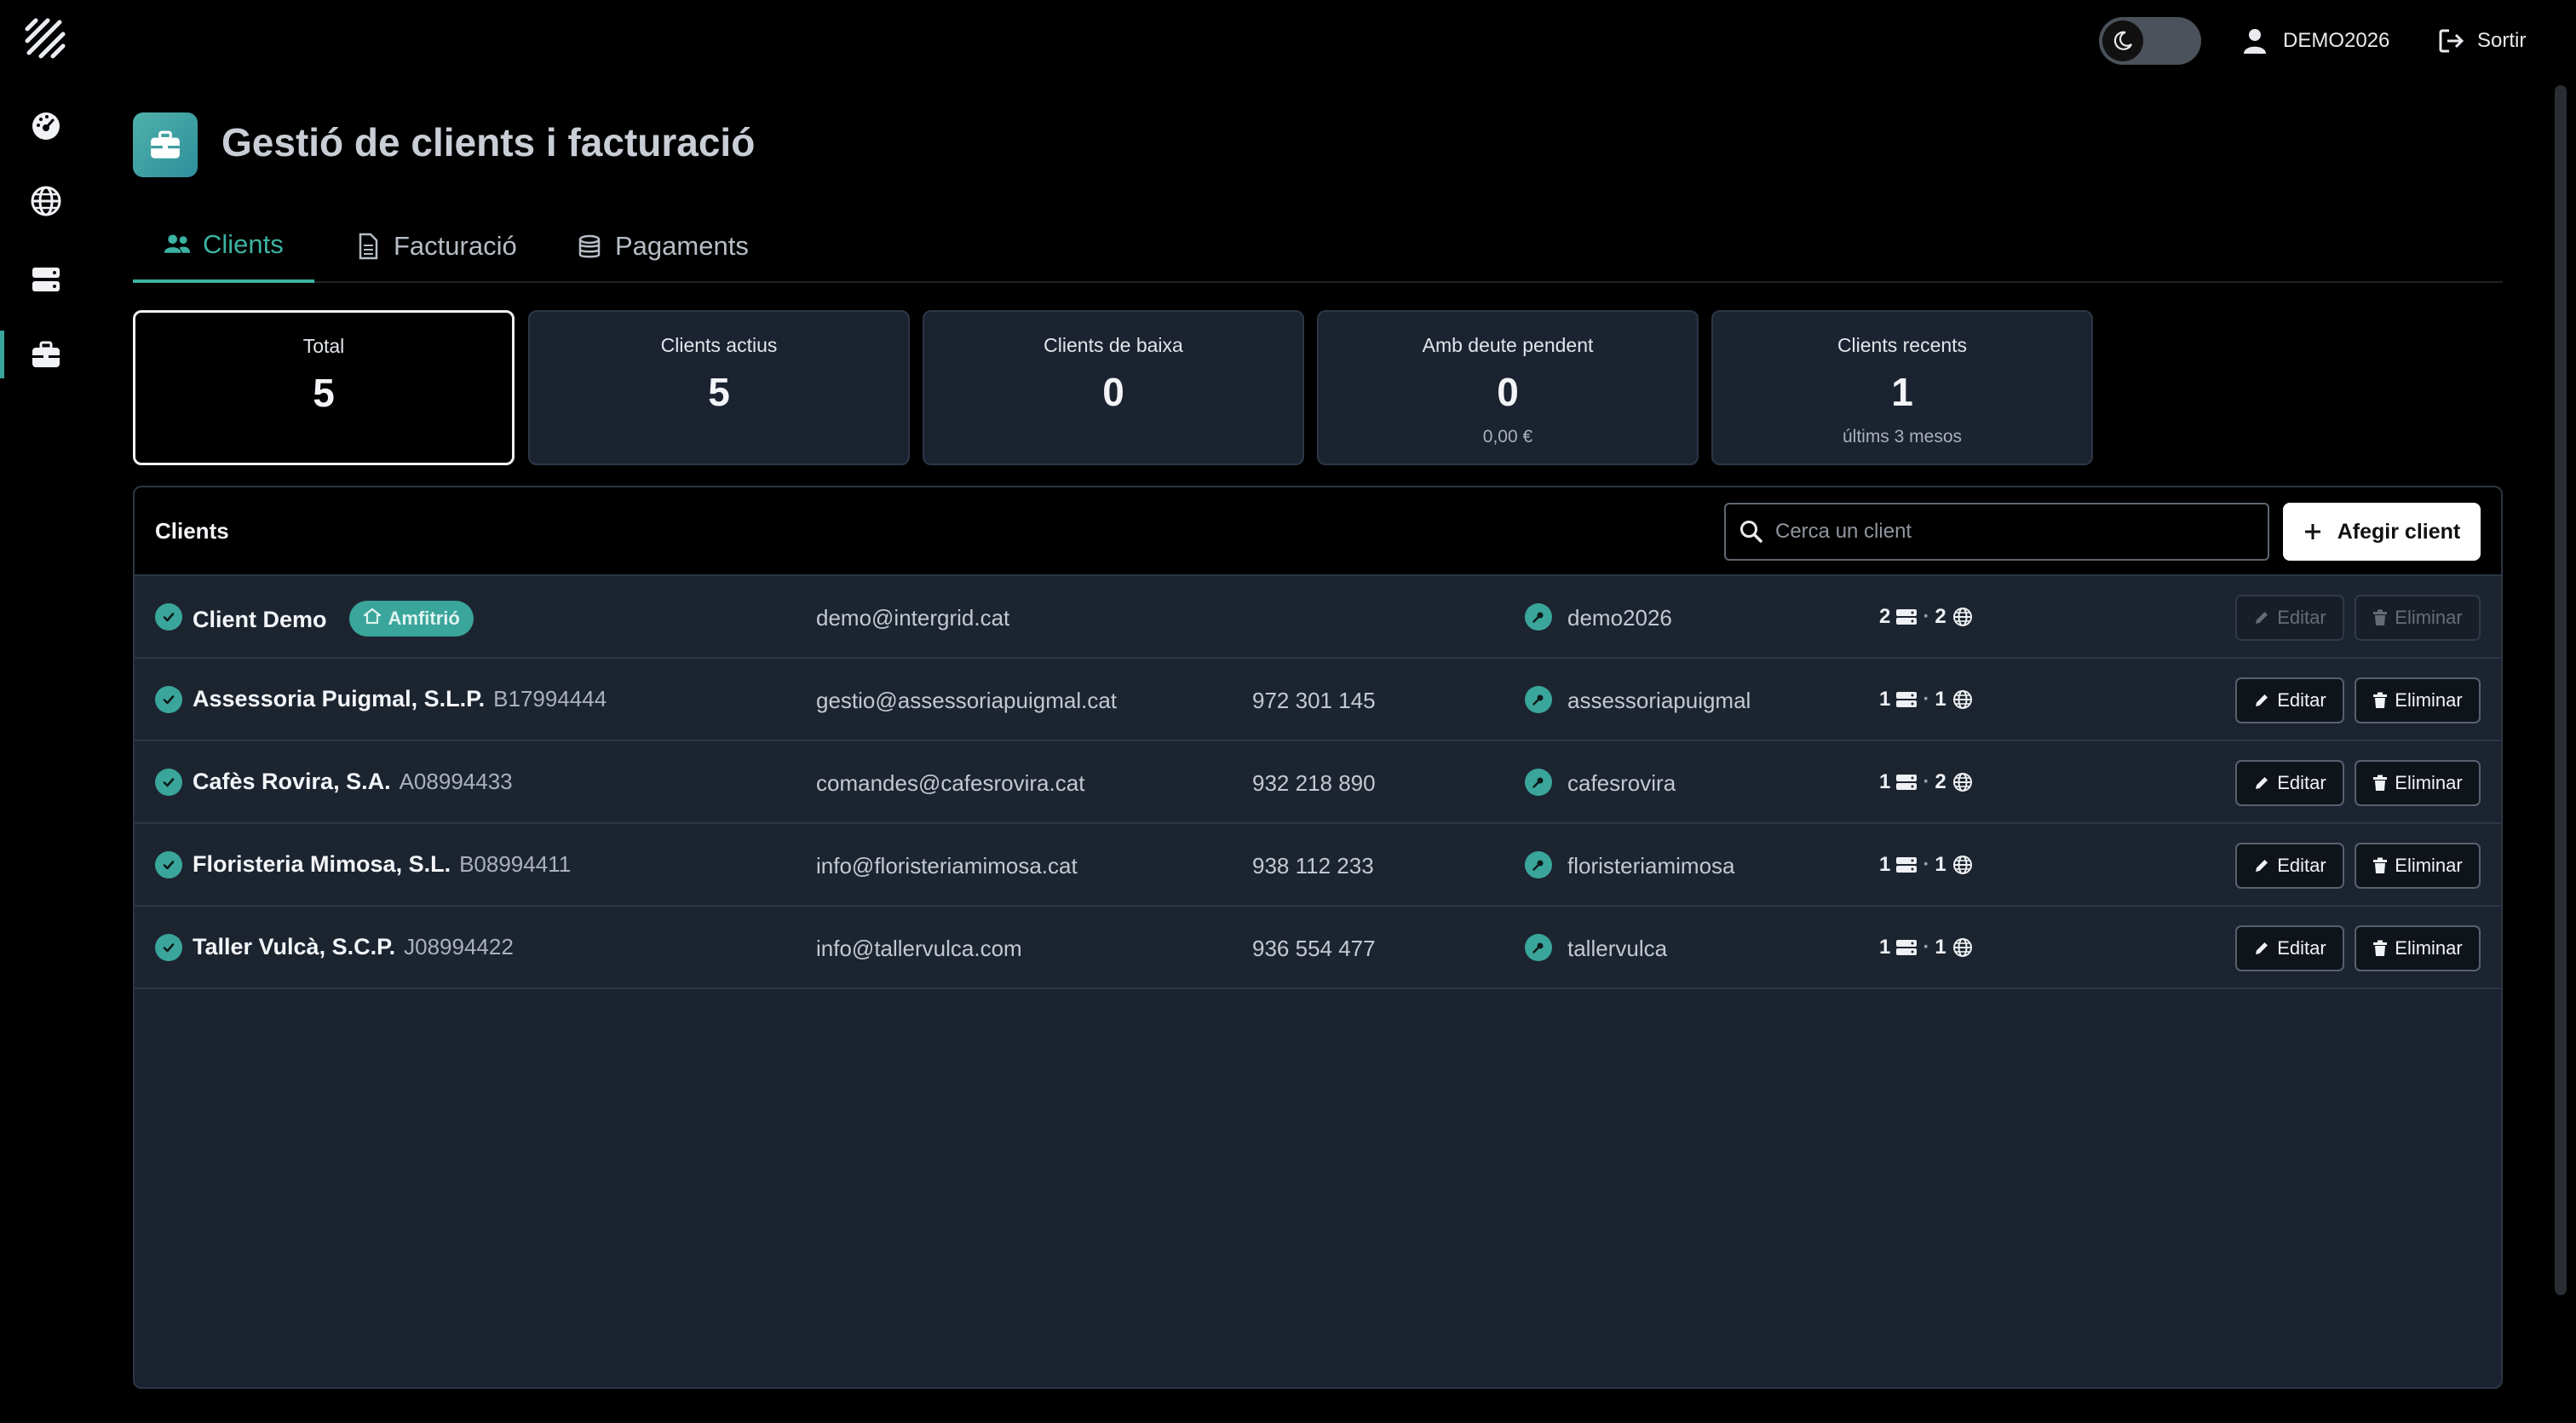  What do you see at coordinates (46, 280) in the screenshot?
I see `sidebar-item-servers` at bounding box center [46, 280].